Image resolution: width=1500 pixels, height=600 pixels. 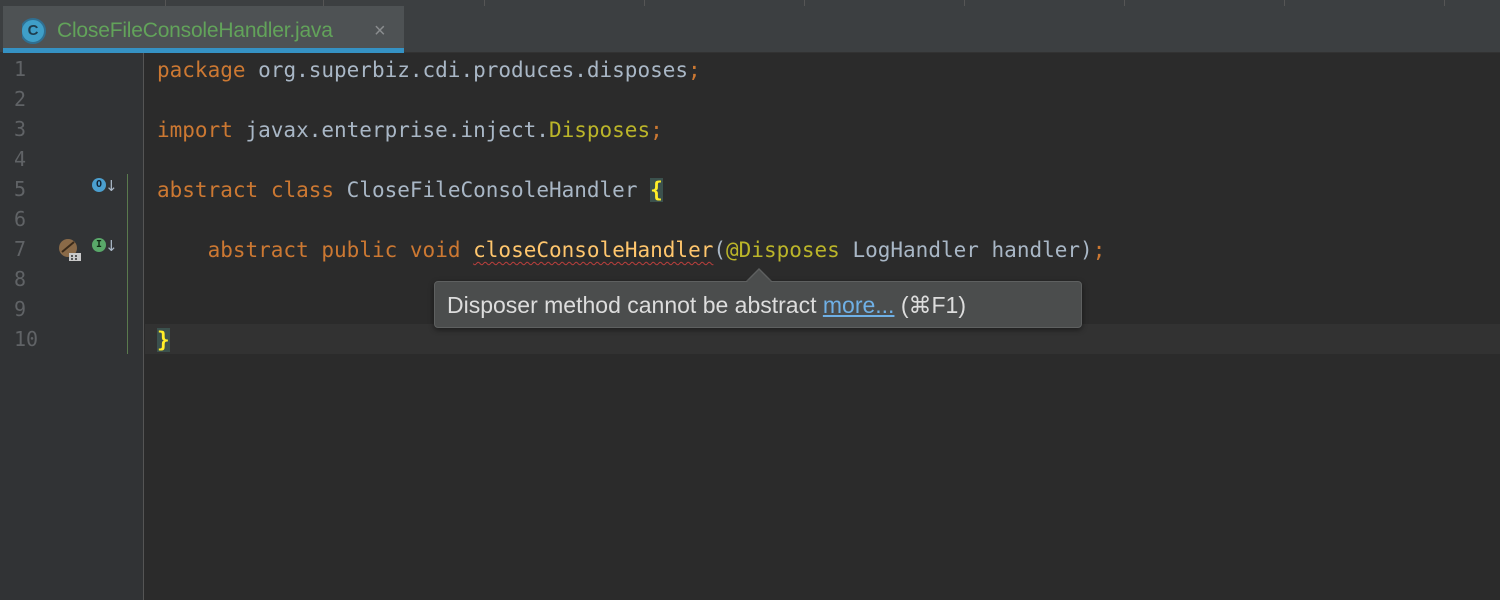 What do you see at coordinates (492, 190) in the screenshot?
I see `class-name: CloseFileConsoleHandler` at bounding box center [492, 190].